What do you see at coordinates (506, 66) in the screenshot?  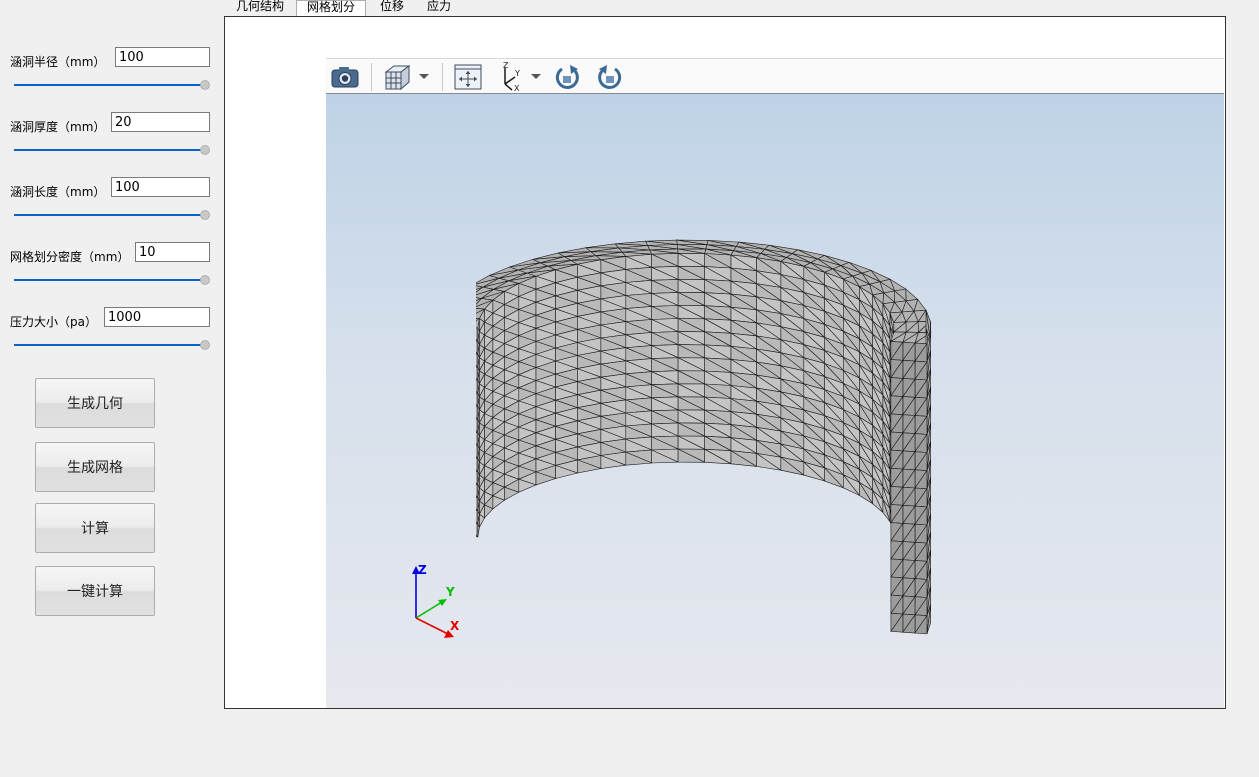 I see `svg-text: Z` at bounding box center [506, 66].